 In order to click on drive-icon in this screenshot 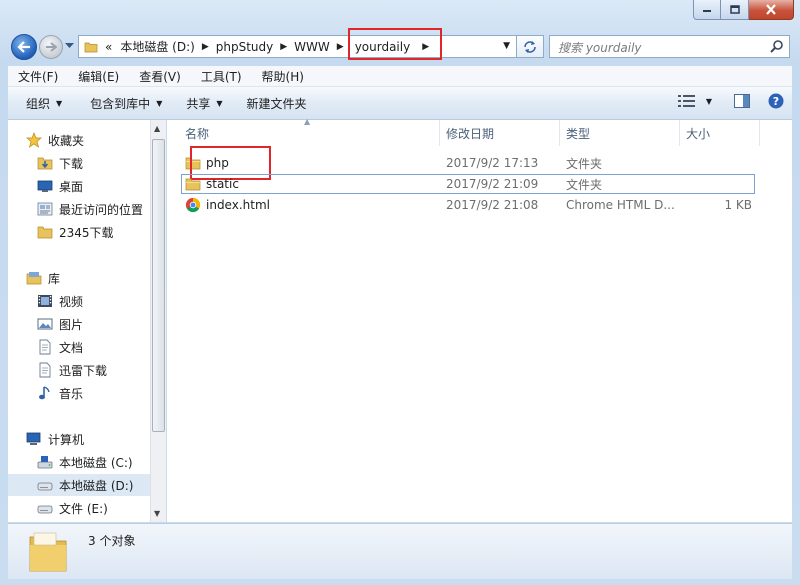, I will do `click(45, 508)`.